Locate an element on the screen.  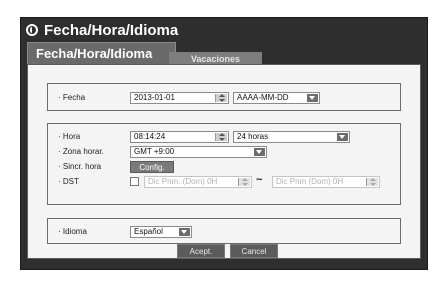
fecha-input: 2013-01-01 is located at coordinates (179, 98).